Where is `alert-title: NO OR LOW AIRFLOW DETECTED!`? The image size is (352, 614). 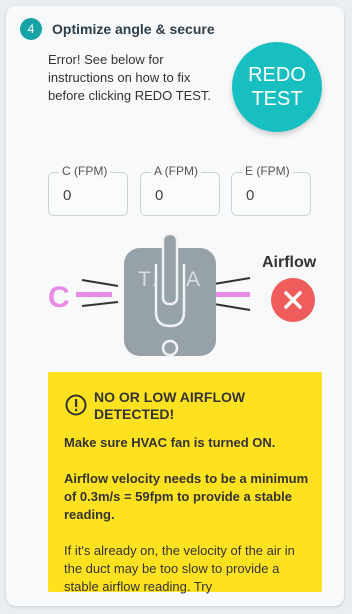
alert-title: NO OR LOW AIRFLOW DETECTED! is located at coordinates (170, 405).